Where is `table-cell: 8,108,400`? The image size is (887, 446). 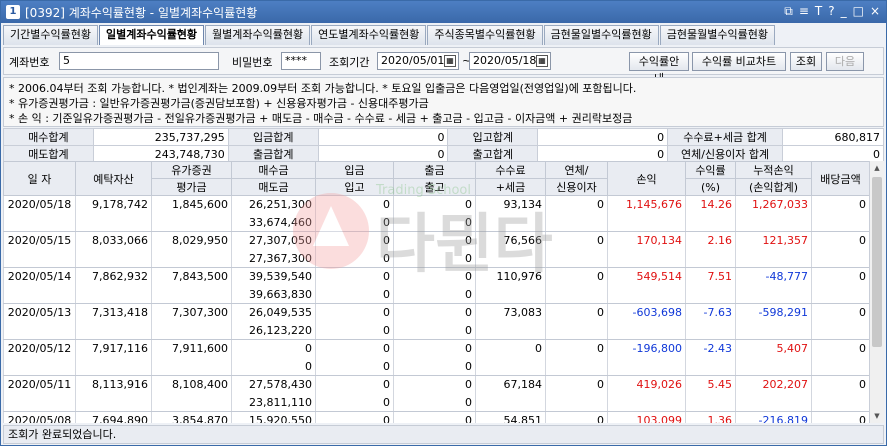 table-cell: 8,108,400 is located at coordinates (191, 384).